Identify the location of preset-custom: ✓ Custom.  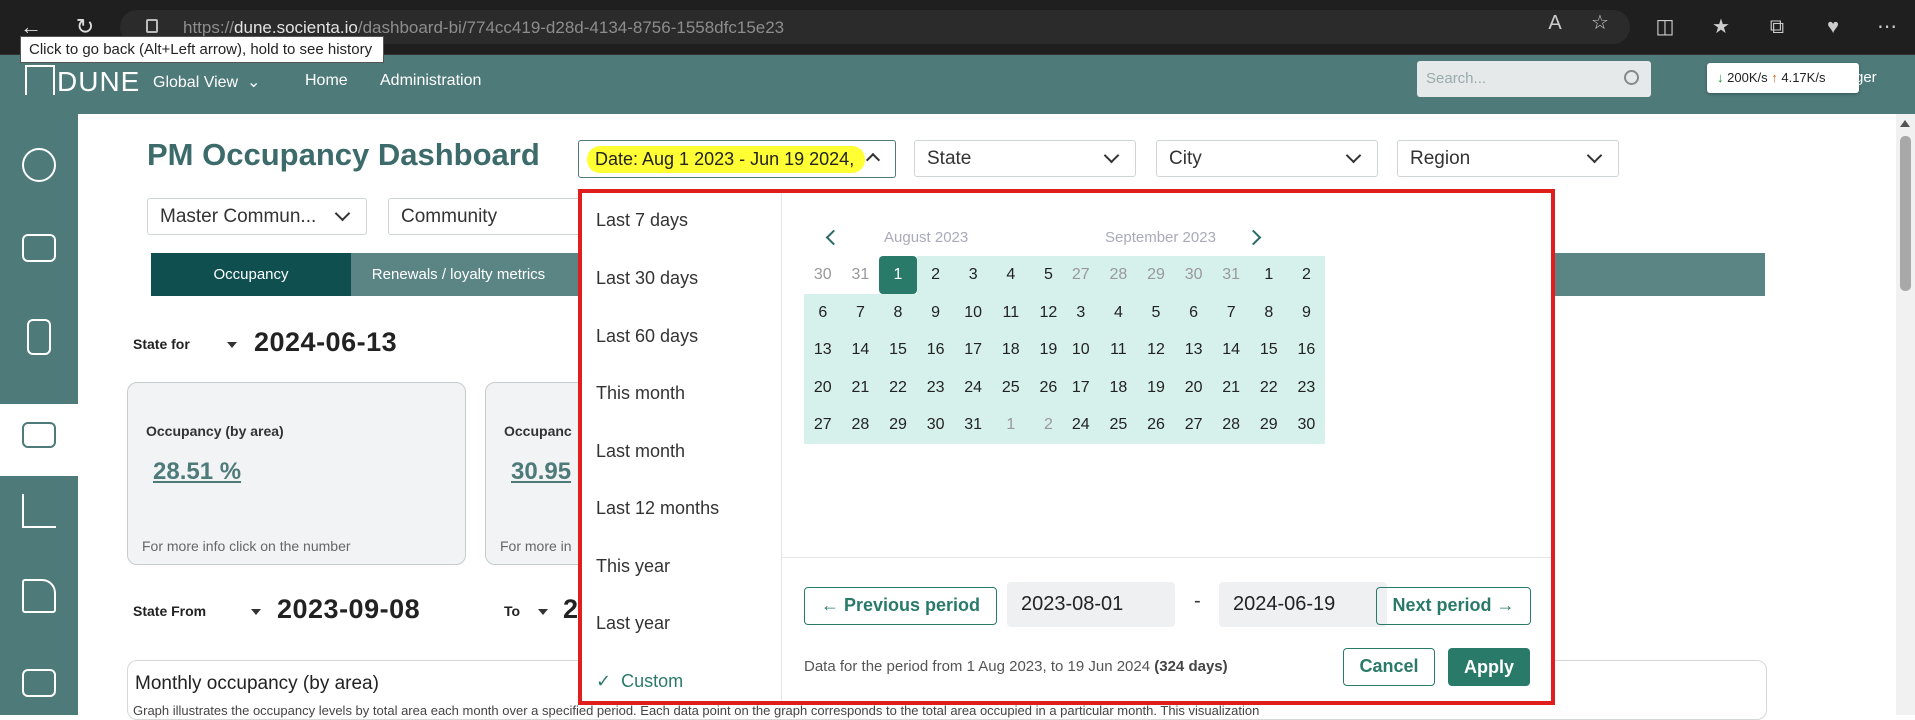
(639, 681).